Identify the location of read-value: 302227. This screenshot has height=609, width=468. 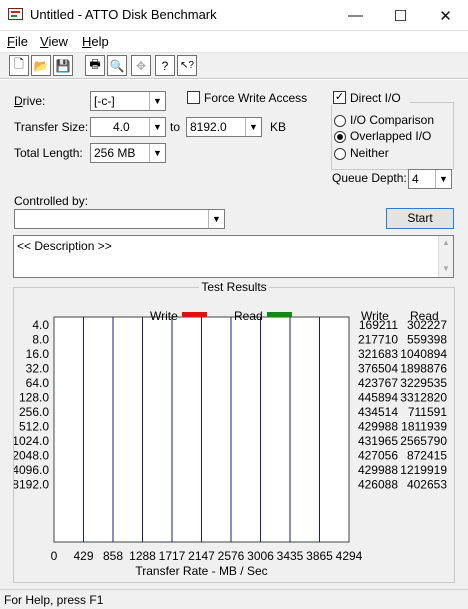
(427, 325).